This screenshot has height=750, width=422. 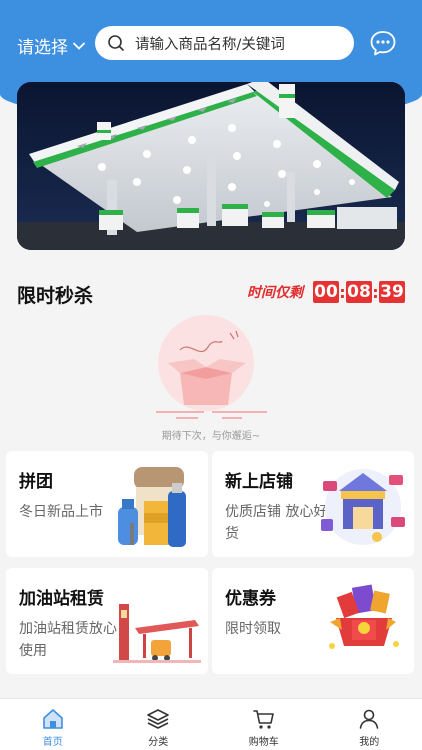 I want to click on empty-state-text: 期待下次，与你邂逅~, so click(x=211, y=436).